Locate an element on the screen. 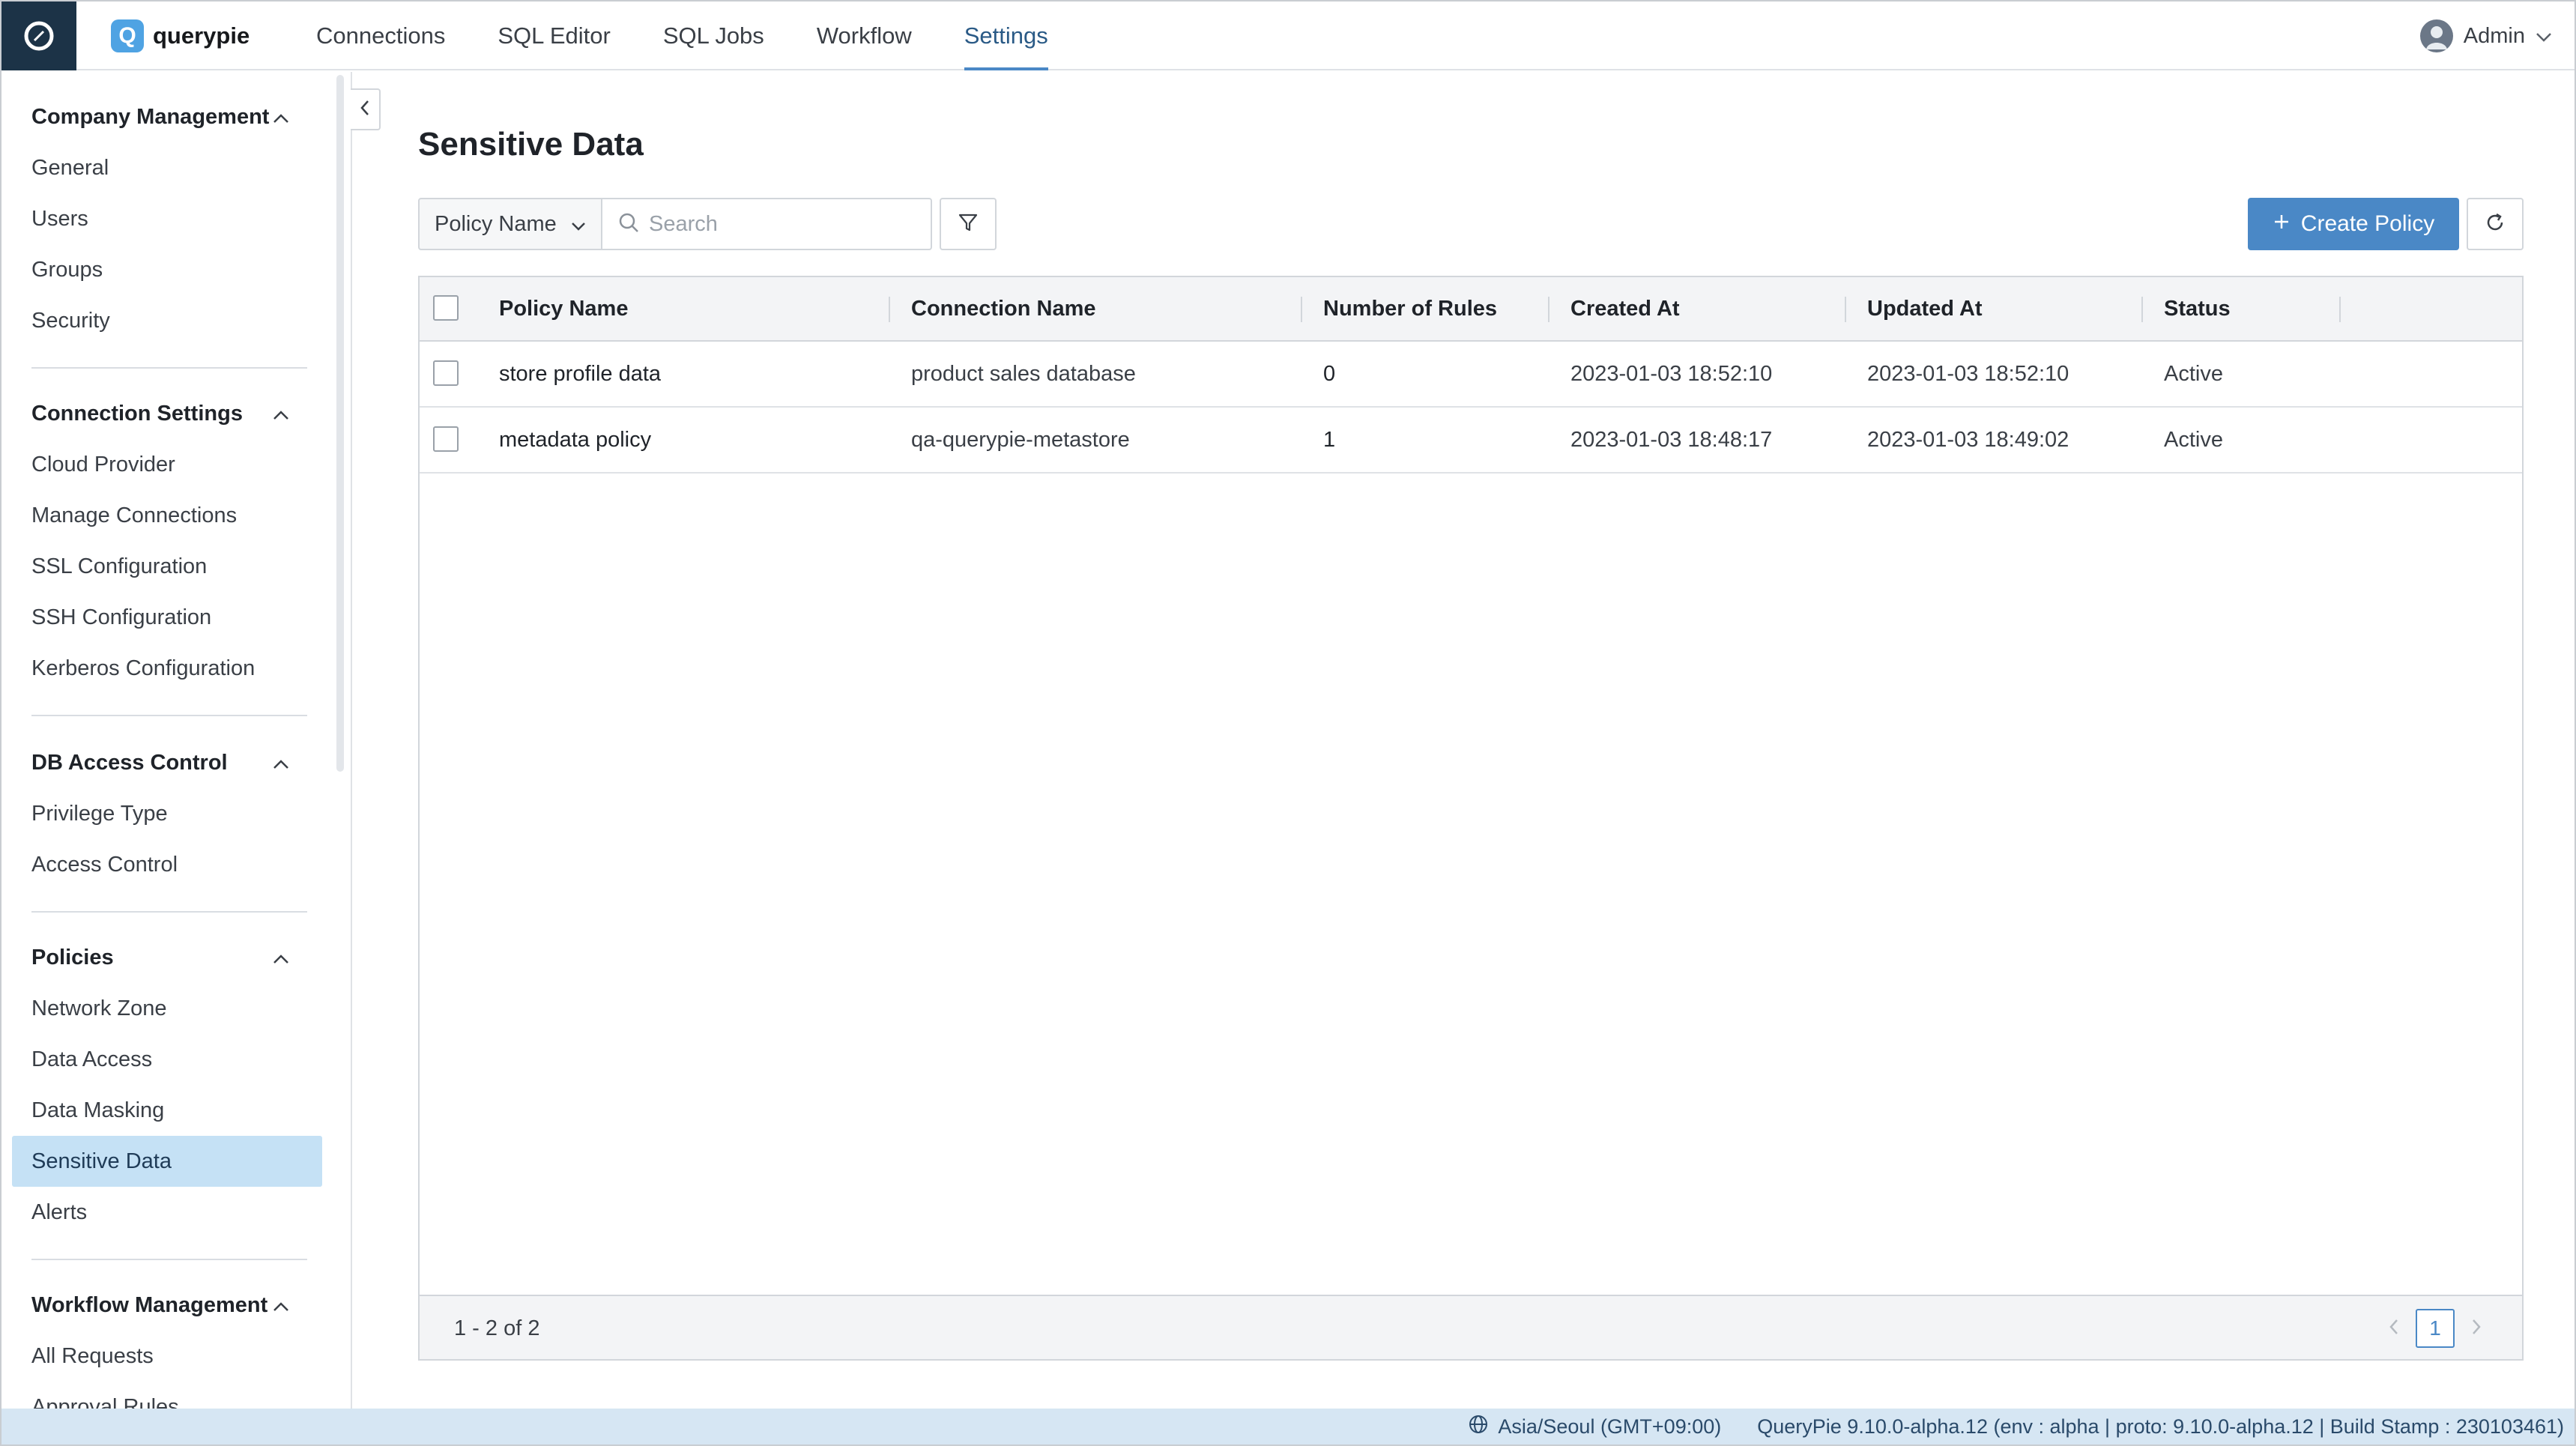 The height and width of the screenshot is (1446, 2576). sidebar-item-users: Users is located at coordinates (167, 218).